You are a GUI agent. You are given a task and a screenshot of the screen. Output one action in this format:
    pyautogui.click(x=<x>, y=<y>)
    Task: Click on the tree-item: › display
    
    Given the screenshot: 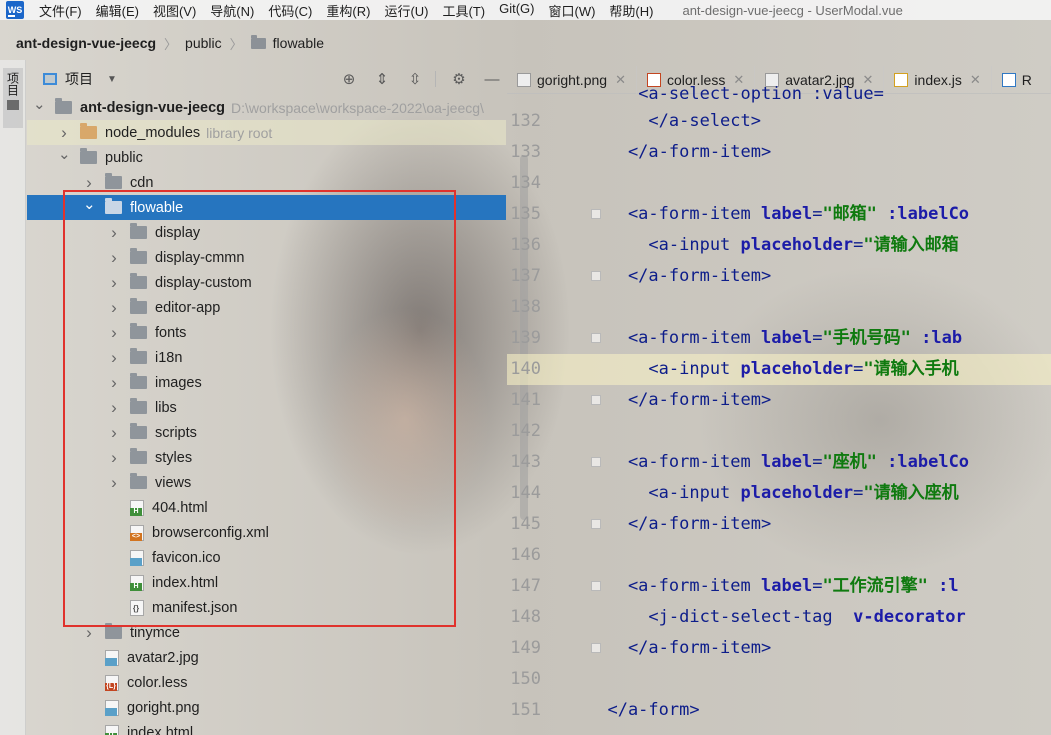 What is the action you would take?
    pyautogui.click(x=266, y=232)
    